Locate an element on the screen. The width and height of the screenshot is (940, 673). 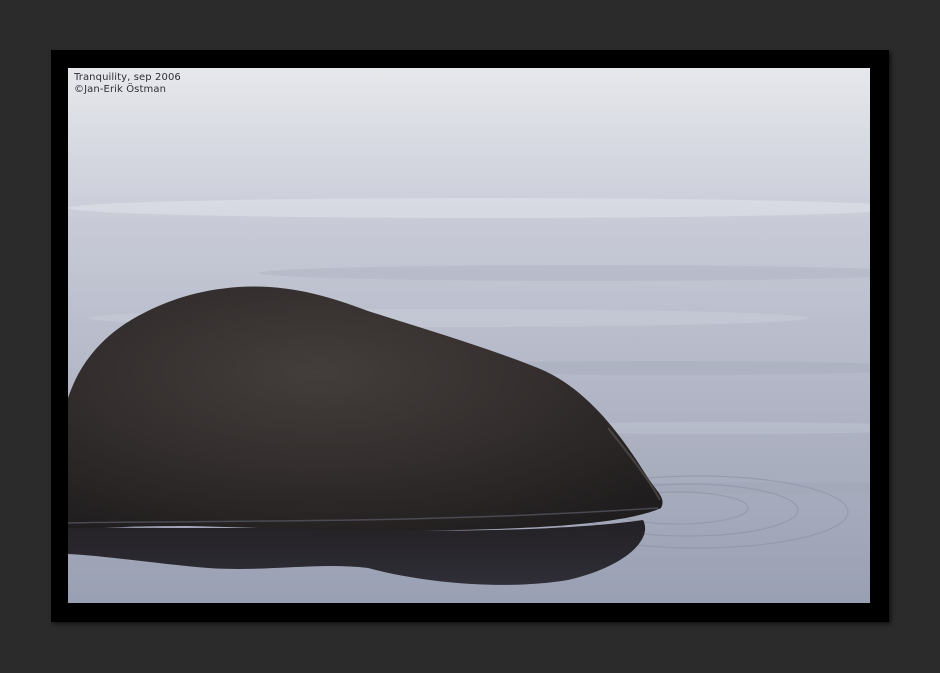
caption-title: Tranquility, sep 2006 is located at coordinates (127, 77).